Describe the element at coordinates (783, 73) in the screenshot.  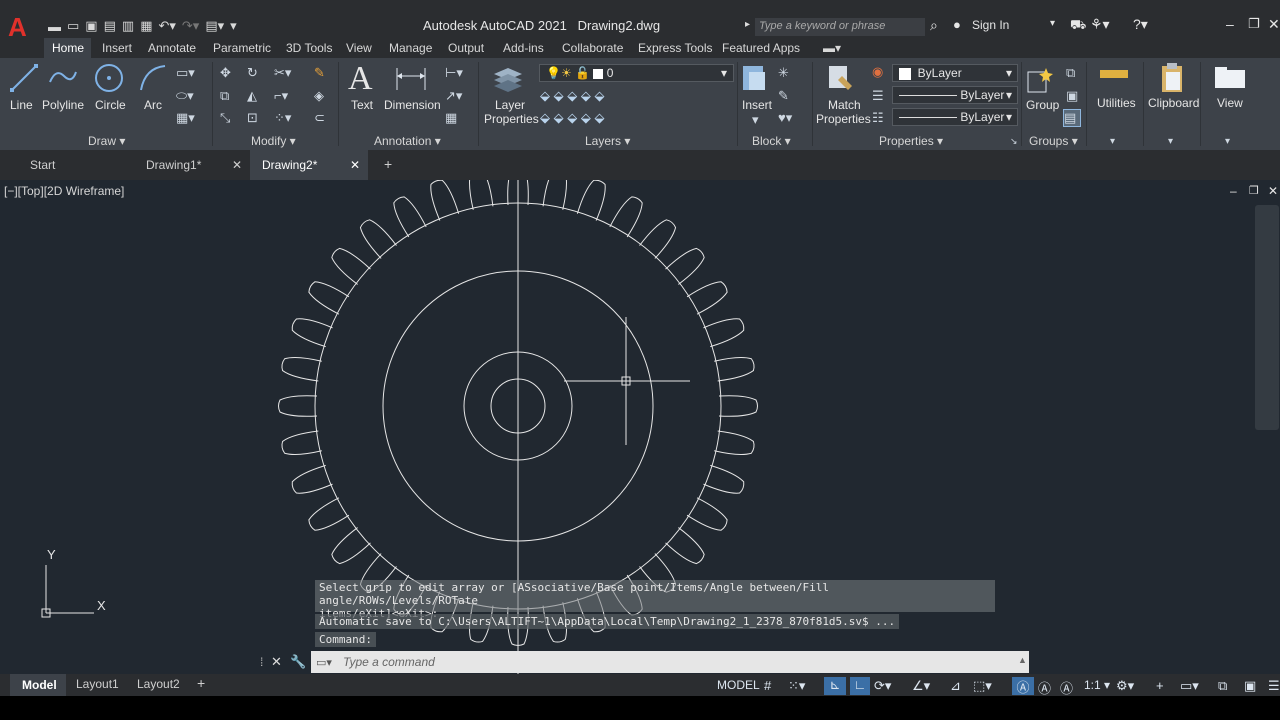
I see `create-block-icon: ✳` at that location.